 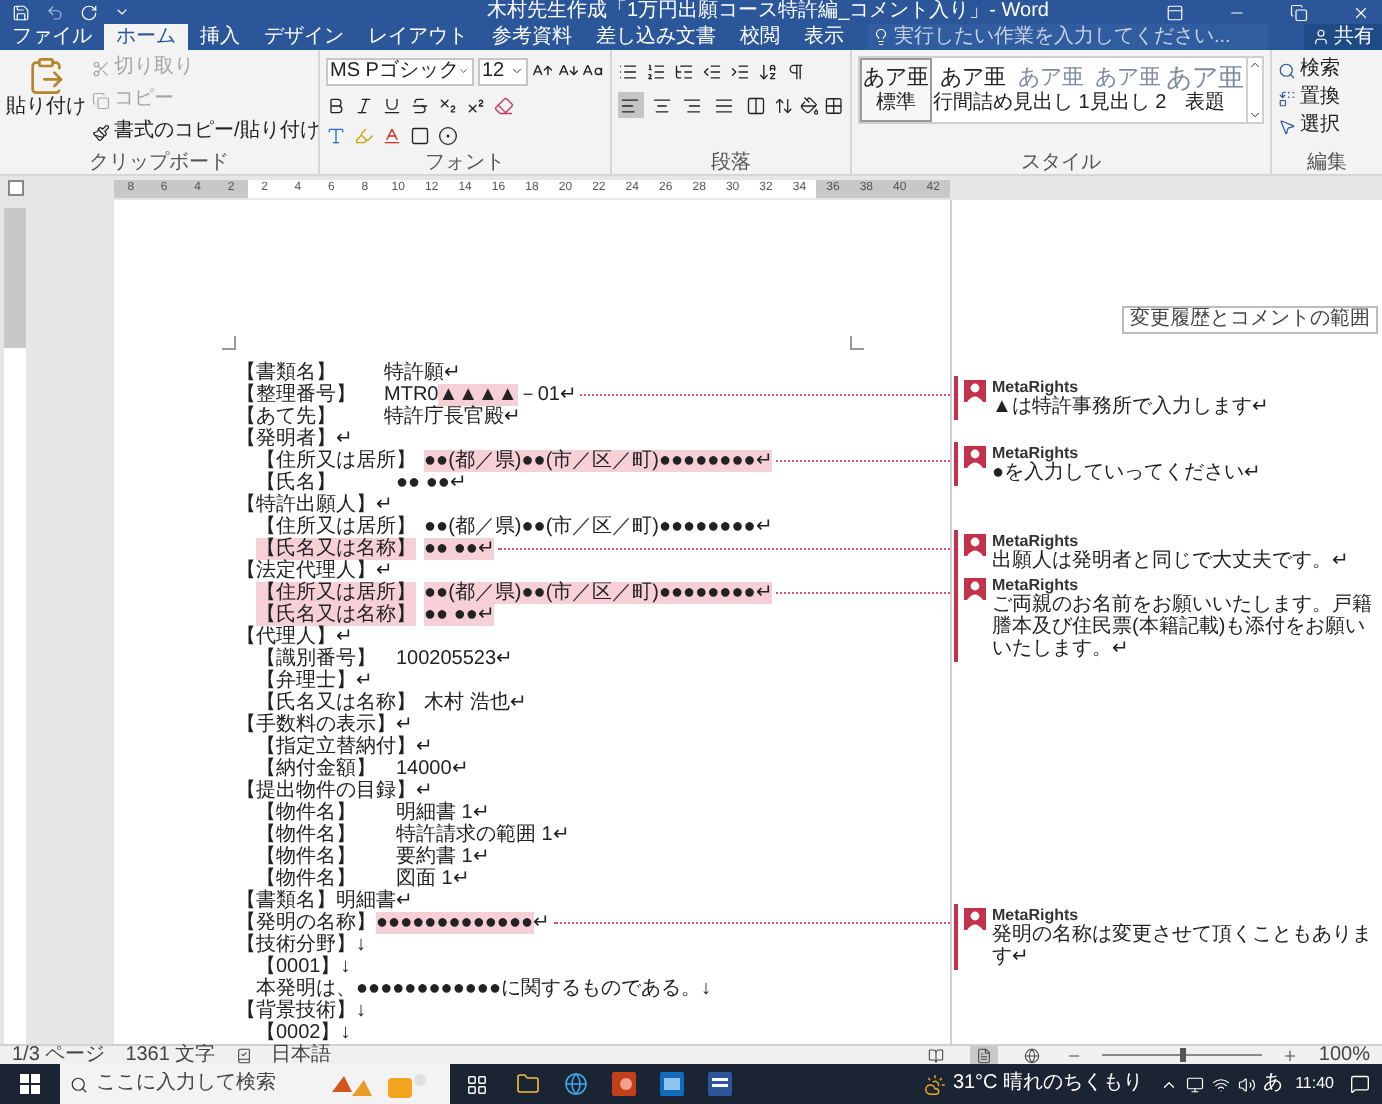 I want to click on underline-icon, so click(x=392, y=105).